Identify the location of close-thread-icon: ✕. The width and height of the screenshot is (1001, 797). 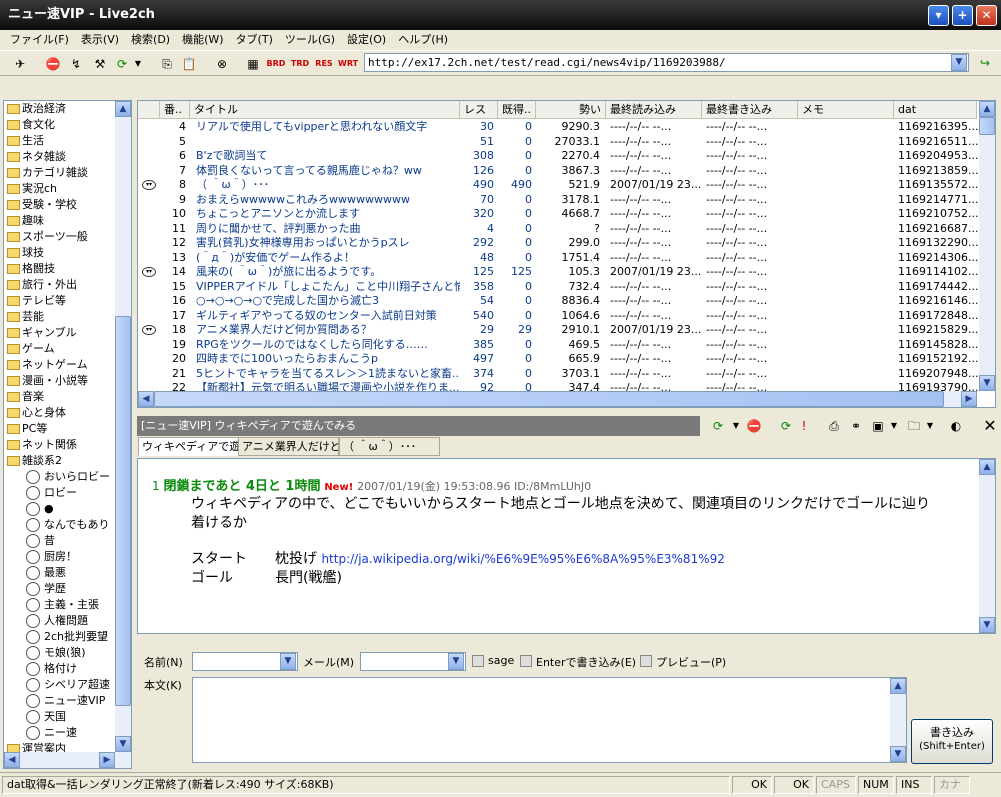
(990, 426).